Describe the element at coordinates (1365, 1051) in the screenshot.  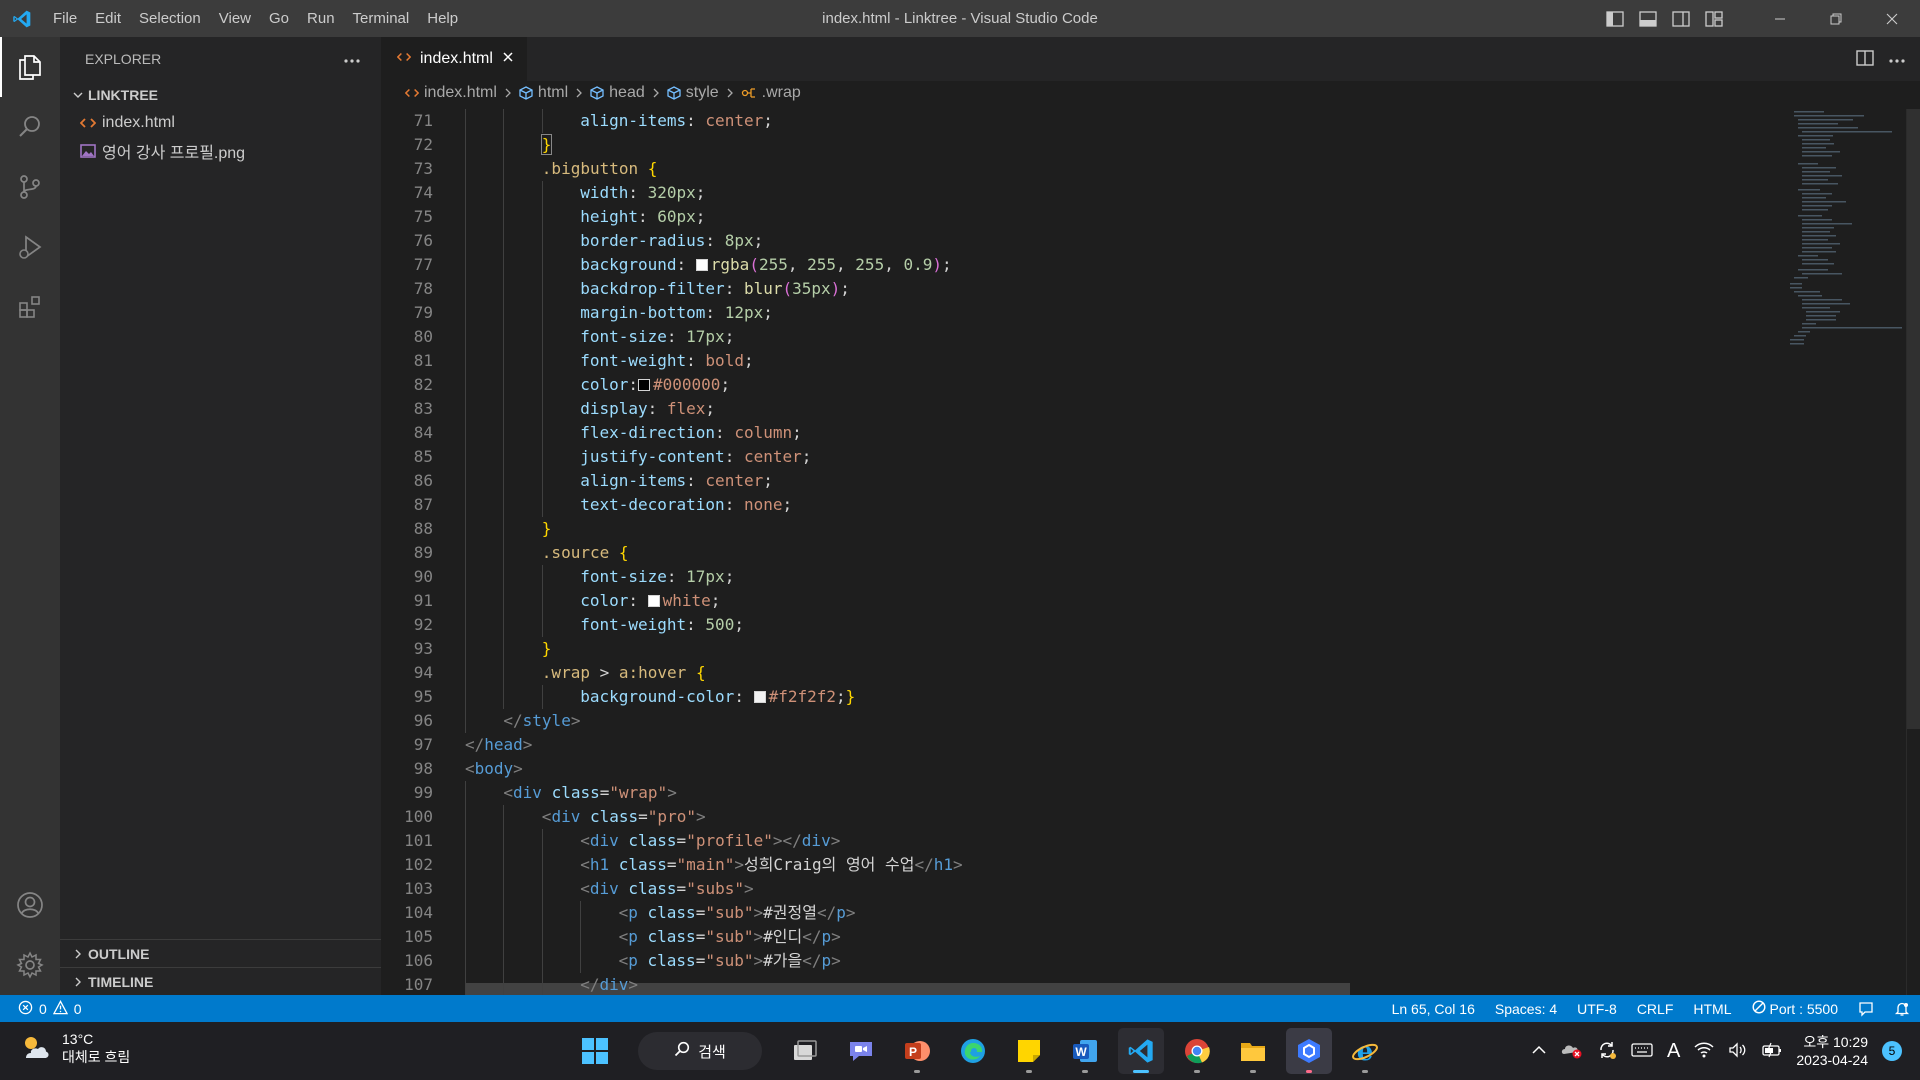
I see `internet-explorer-icon: e` at that location.